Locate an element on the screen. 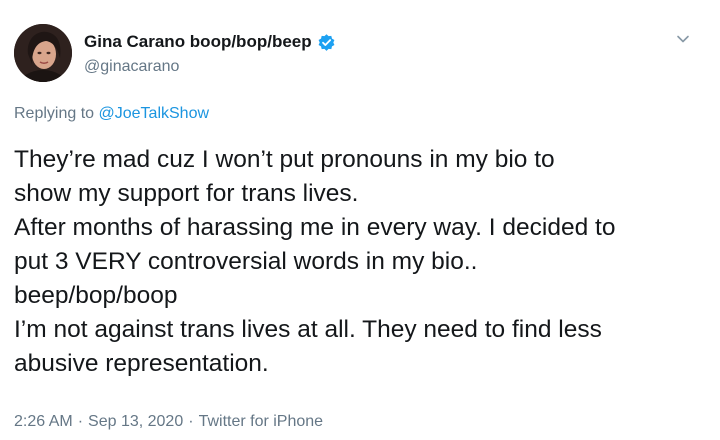 The image size is (720, 440). reply-prefix: Replying to is located at coordinates (54, 113).